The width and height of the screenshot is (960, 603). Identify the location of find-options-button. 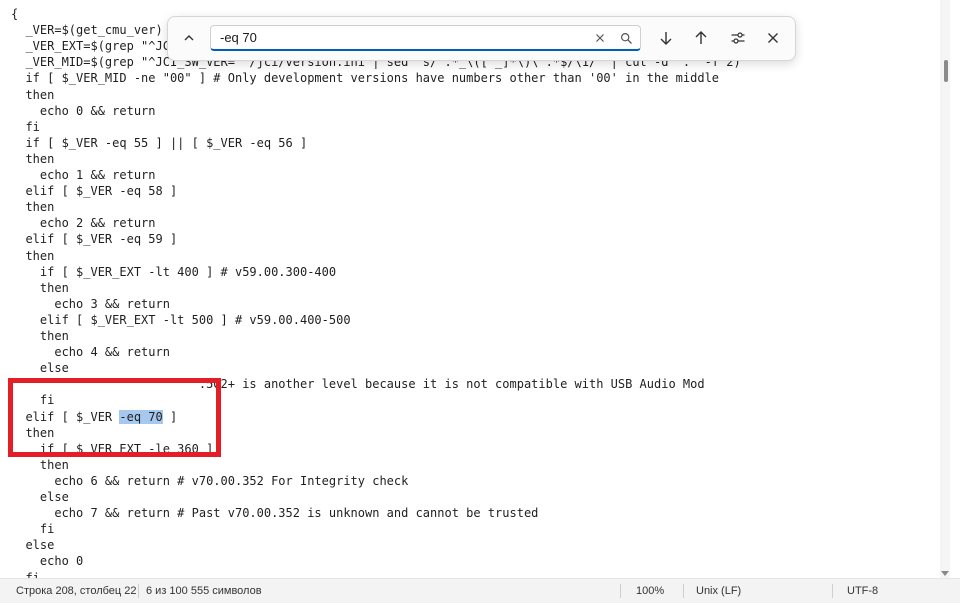
(738, 38).